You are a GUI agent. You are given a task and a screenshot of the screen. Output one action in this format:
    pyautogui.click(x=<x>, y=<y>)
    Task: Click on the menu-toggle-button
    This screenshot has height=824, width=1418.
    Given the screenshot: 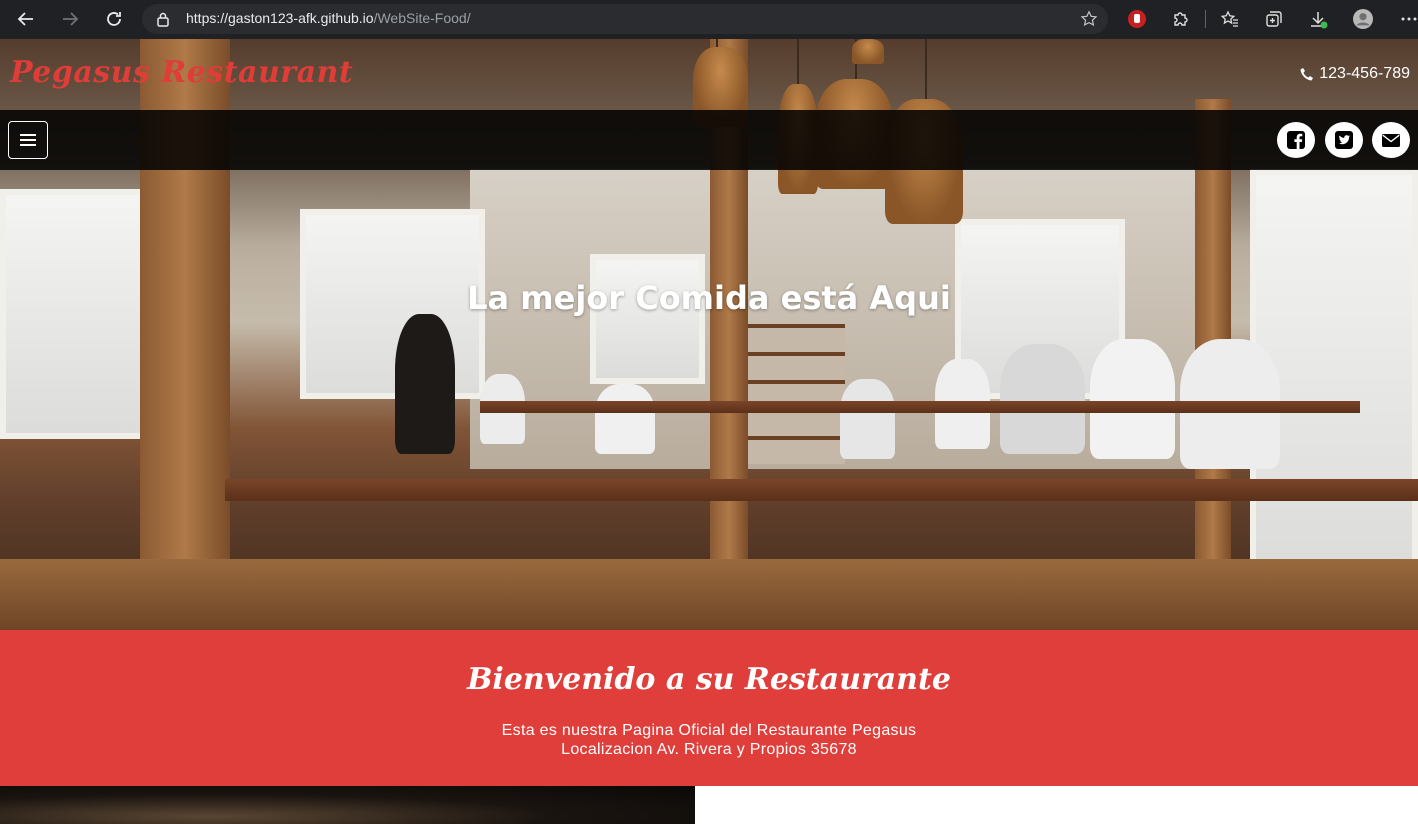 What is the action you would take?
    pyautogui.click(x=28, y=140)
    